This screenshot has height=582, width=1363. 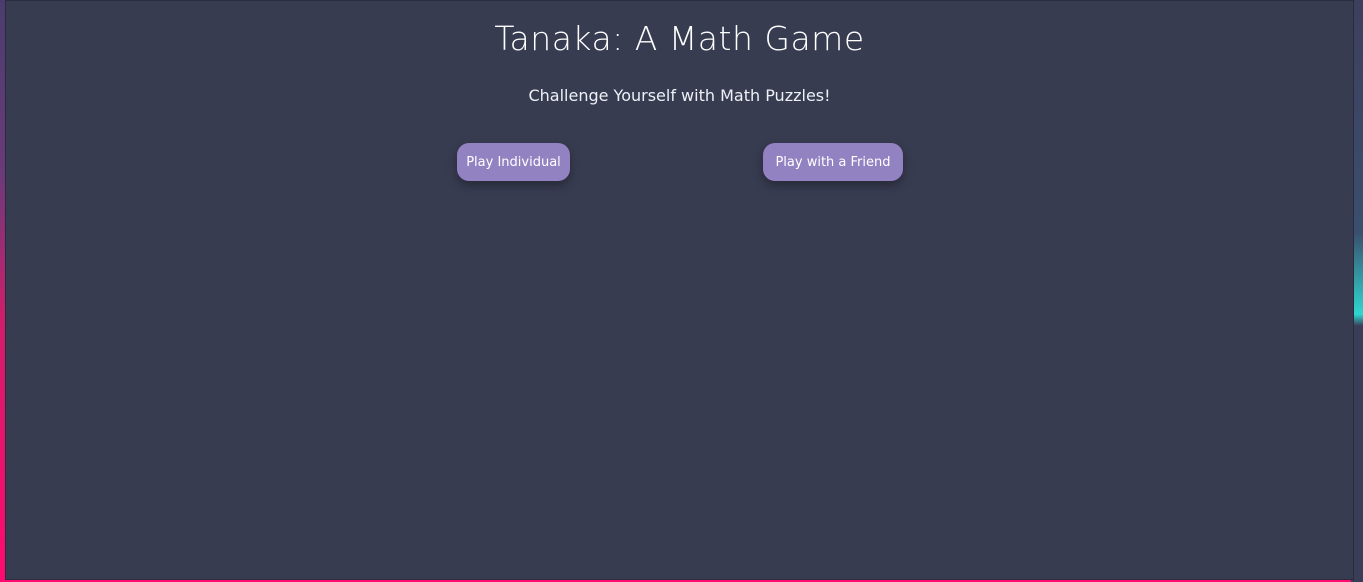 What do you see at coordinates (679, 38) in the screenshot?
I see `page-title: Tanaka: A Math Game` at bounding box center [679, 38].